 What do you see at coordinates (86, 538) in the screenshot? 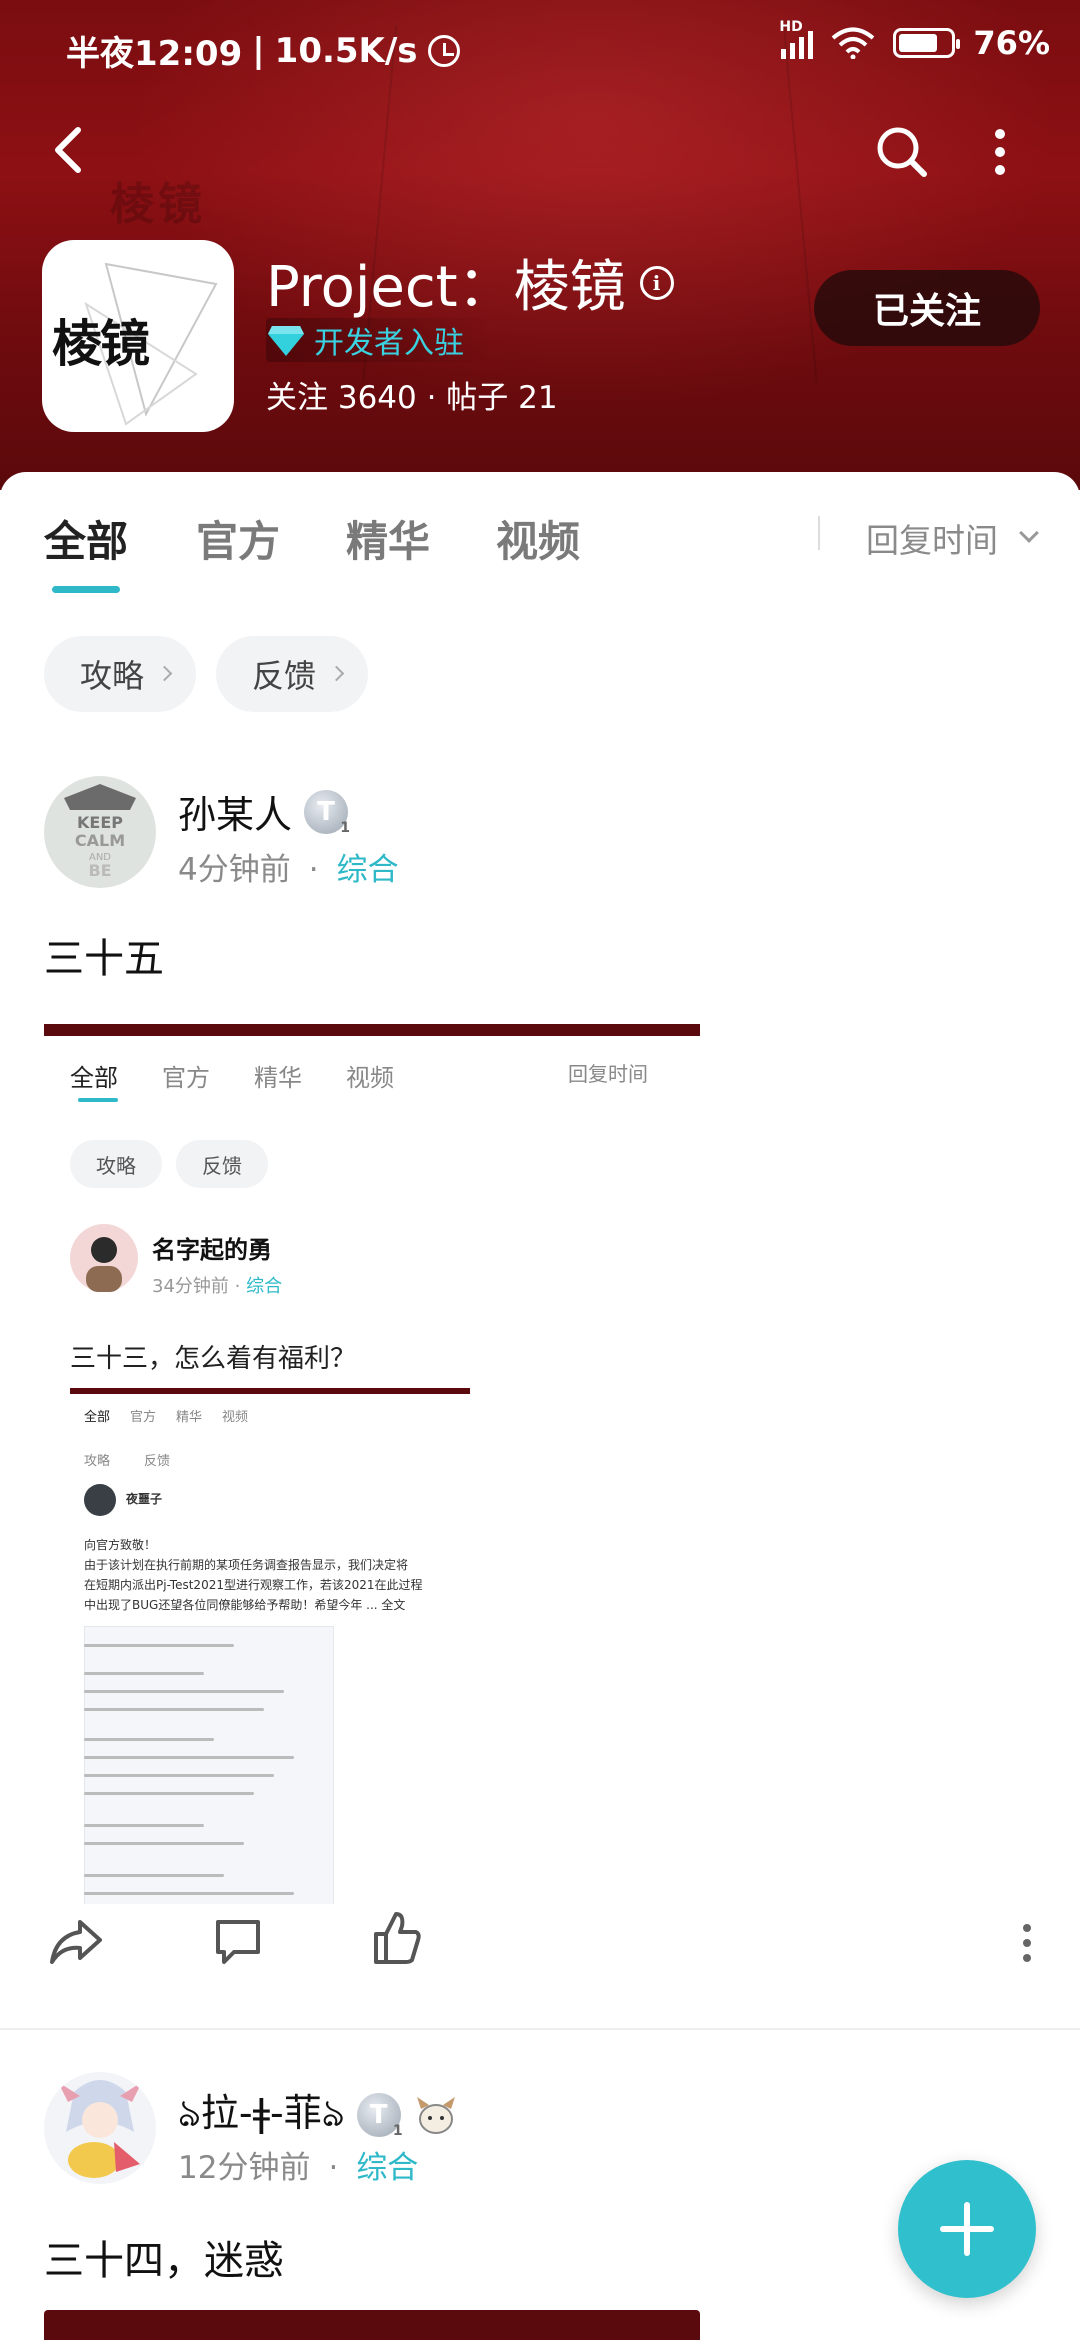
I see `tab-all: 全部` at bounding box center [86, 538].